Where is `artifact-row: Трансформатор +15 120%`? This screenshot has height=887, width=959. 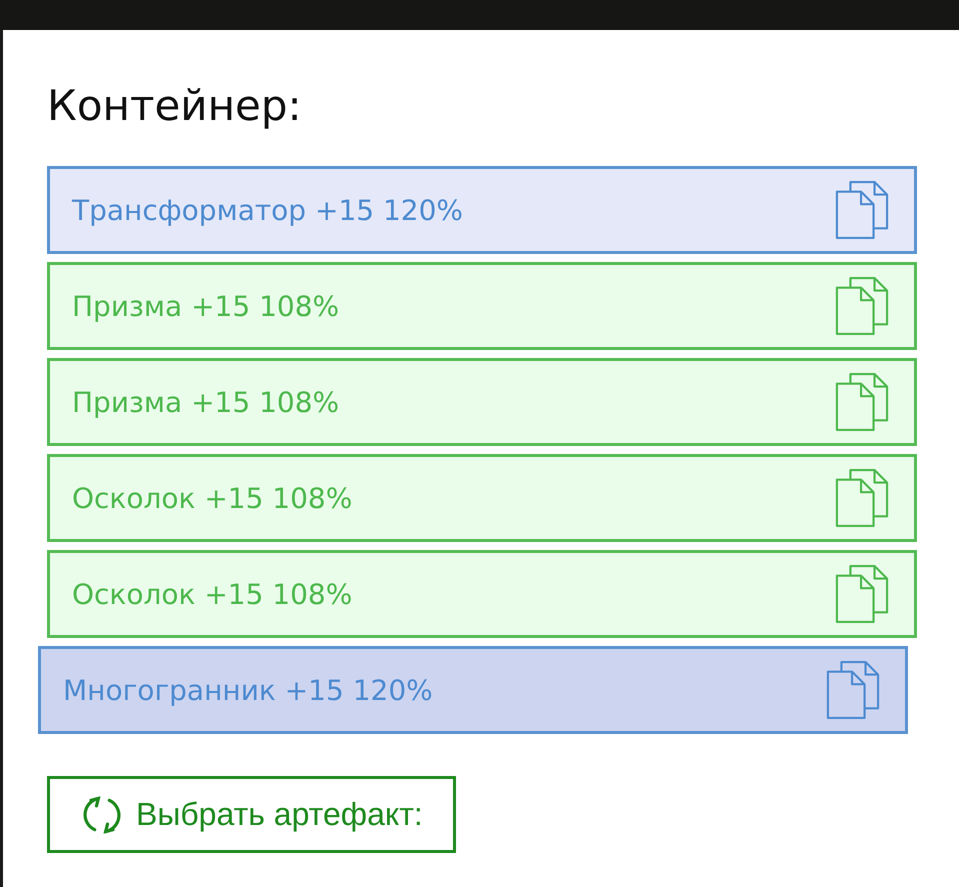 artifact-row: Трансформатор +15 120% is located at coordinates (482, 210).